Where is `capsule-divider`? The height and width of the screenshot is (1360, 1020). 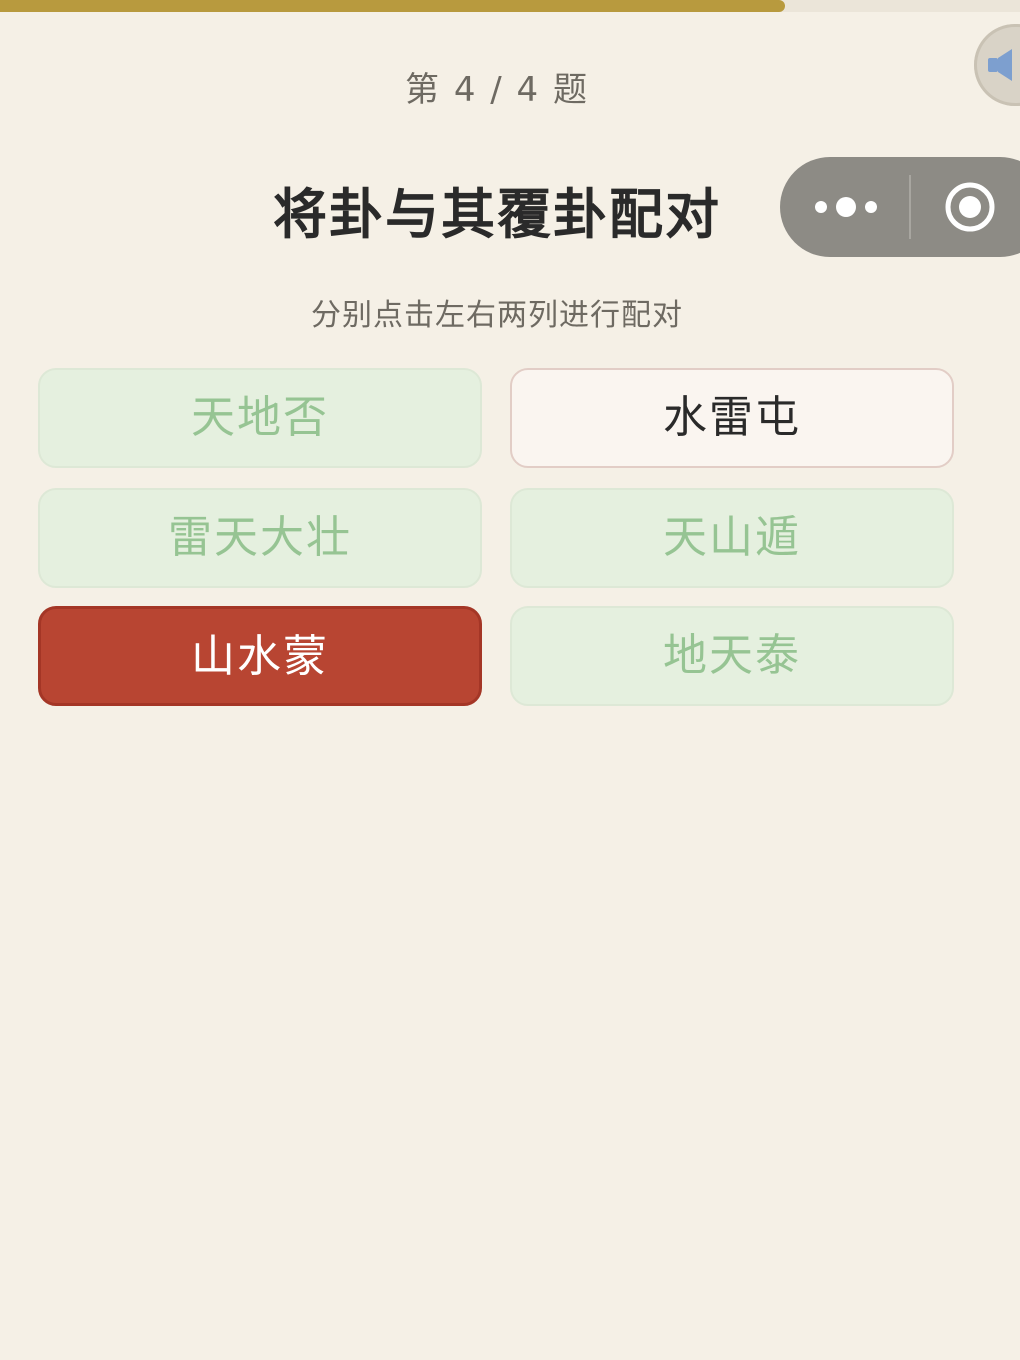
capsule-divider is located at coordinates (910, 207).